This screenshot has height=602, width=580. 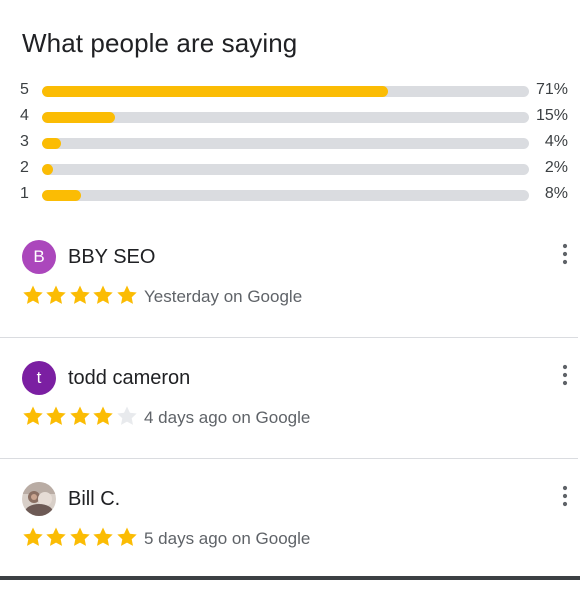 I want to click on rating-row-1: 1 8%, so click(x=290, y=195).